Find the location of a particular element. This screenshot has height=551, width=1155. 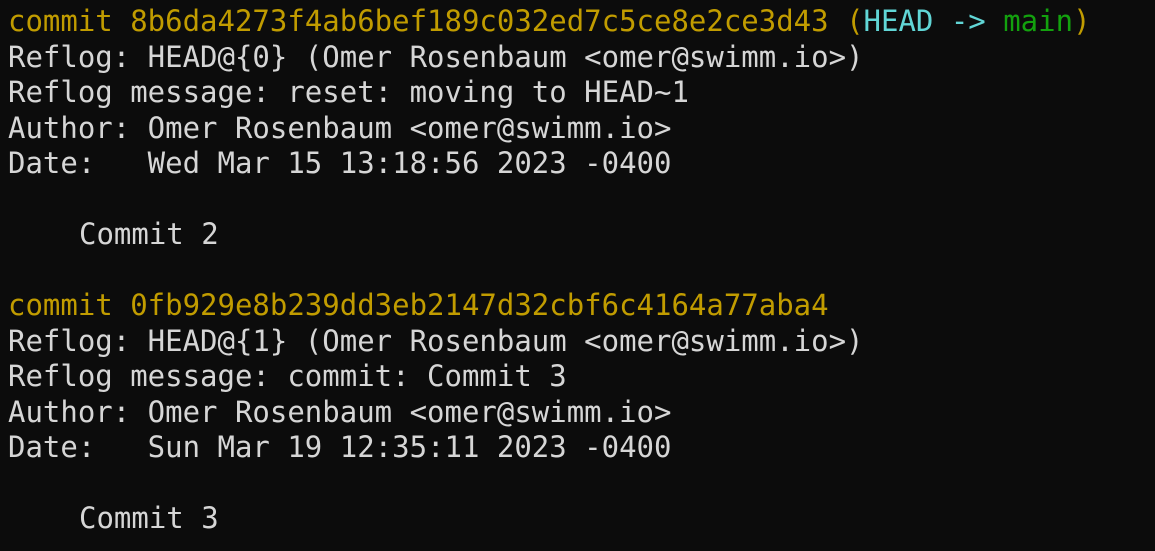

date-line: Date: Sun Mar 19 12:35:11 2023 -0400 is located at coordinates (340, 447).